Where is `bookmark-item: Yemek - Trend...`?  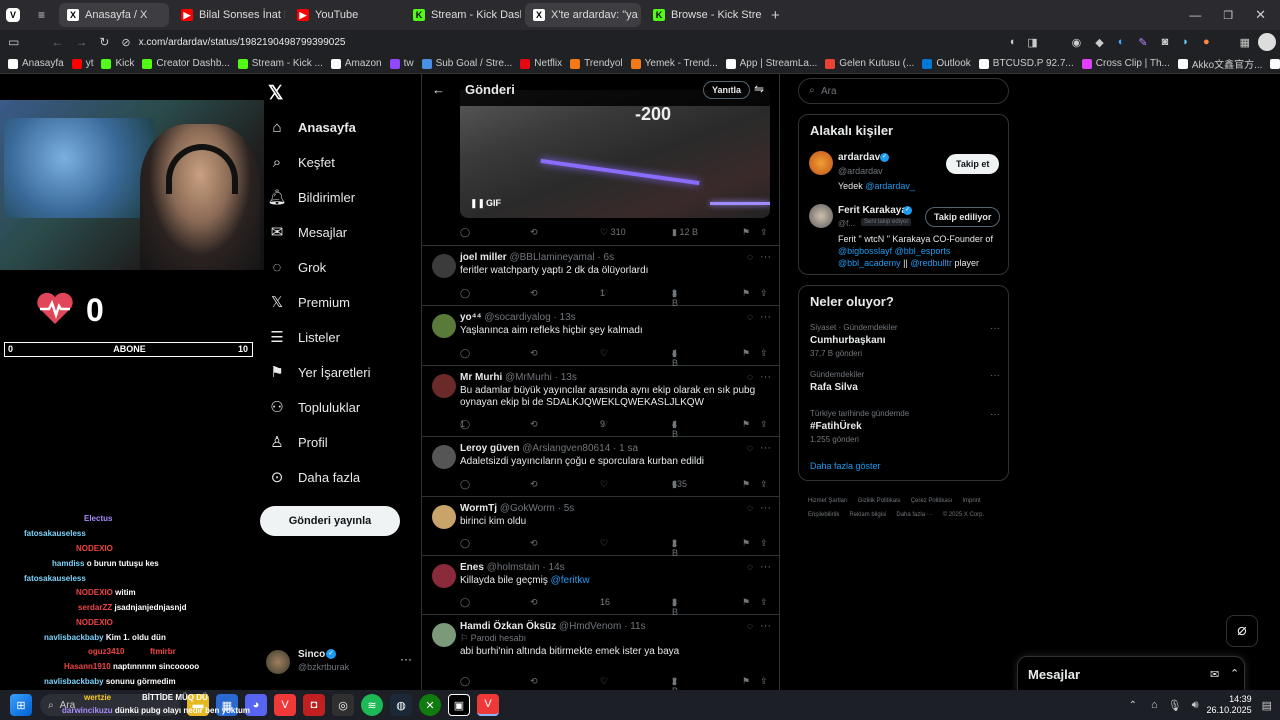
bookmark-item: Yemek - Trend... is located at coordinates (674, 63).